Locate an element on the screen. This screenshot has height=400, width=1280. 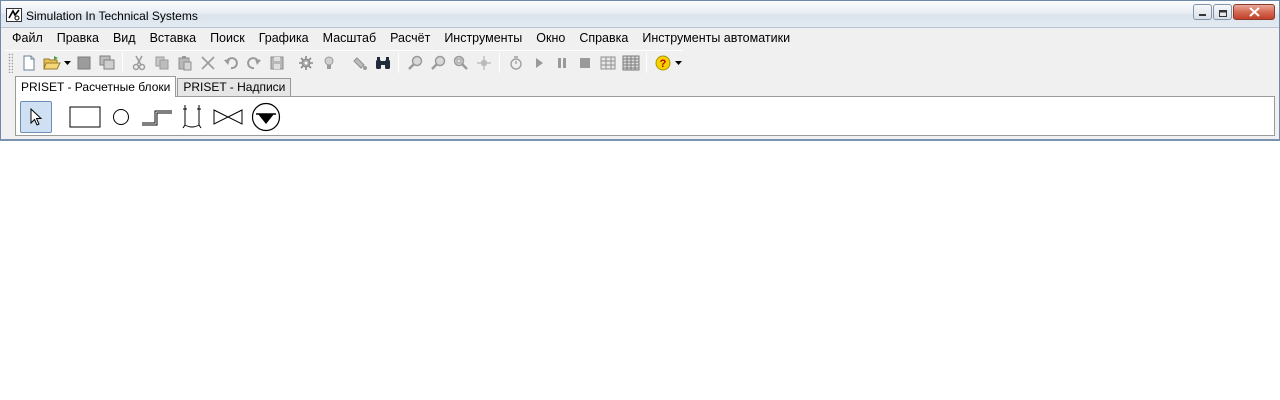
pause-icon is located at coordinates (561, 62).